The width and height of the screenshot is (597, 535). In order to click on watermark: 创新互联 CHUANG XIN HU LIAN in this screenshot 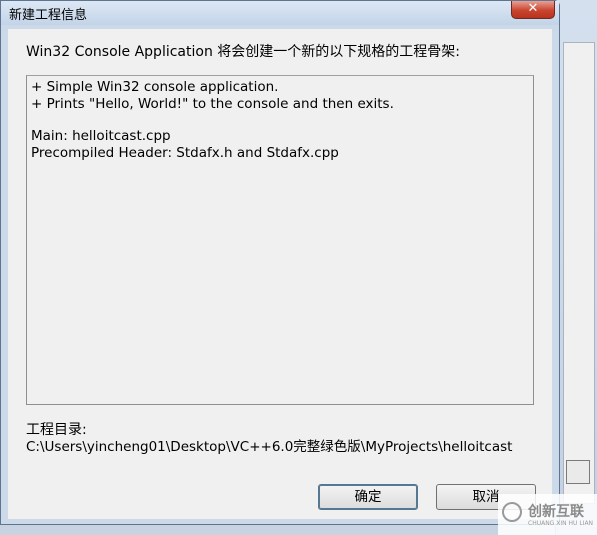, I will do `click(547, 514)`.